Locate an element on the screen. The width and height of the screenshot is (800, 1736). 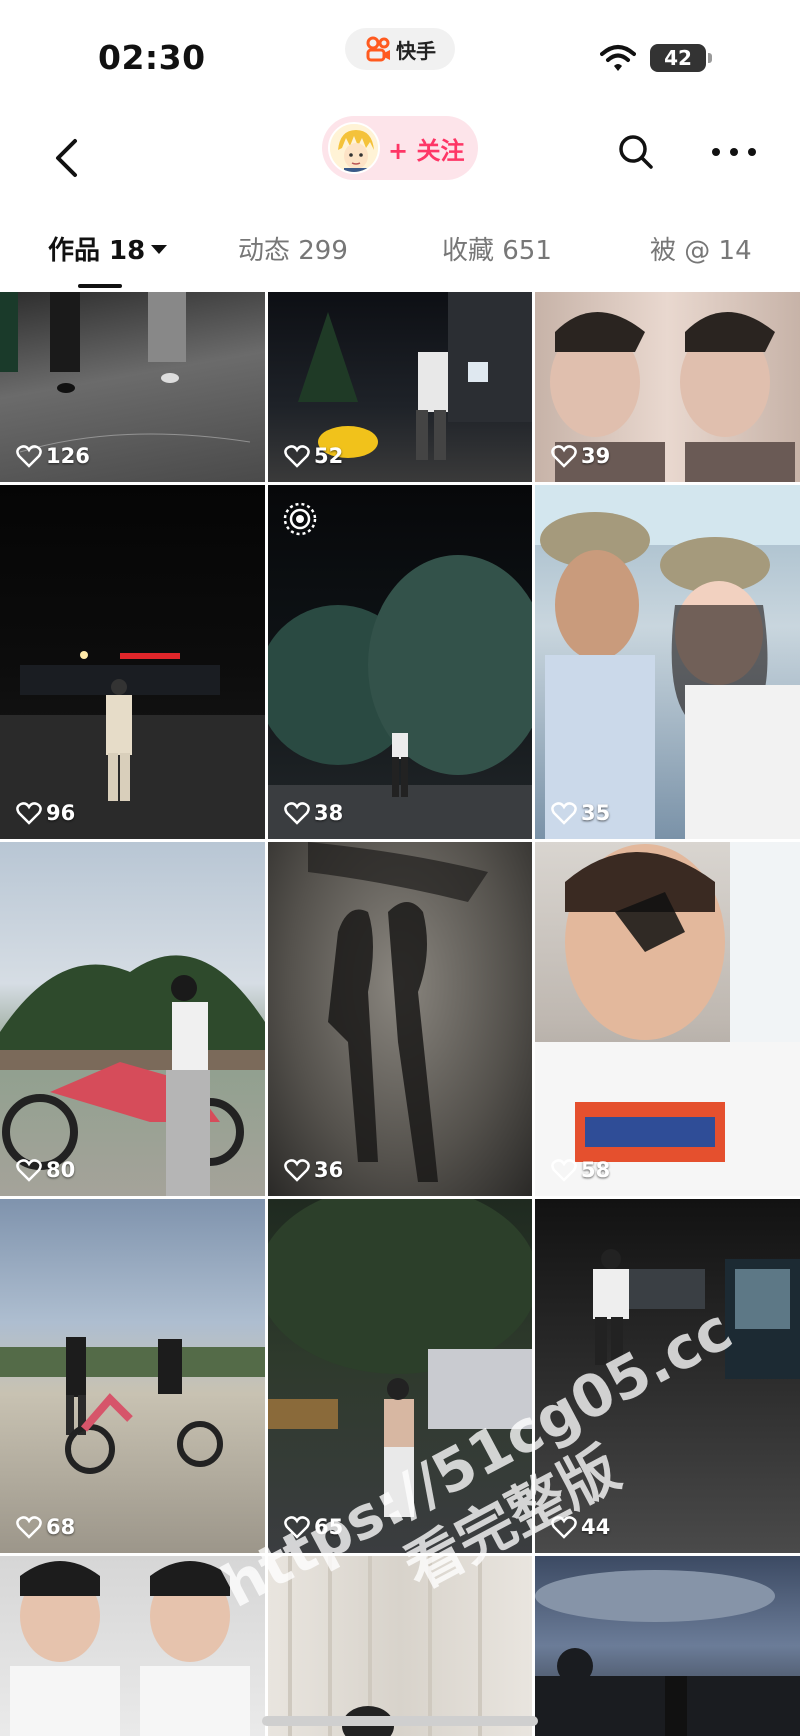
active-tab-indicator is located at coordinates (100, 286).